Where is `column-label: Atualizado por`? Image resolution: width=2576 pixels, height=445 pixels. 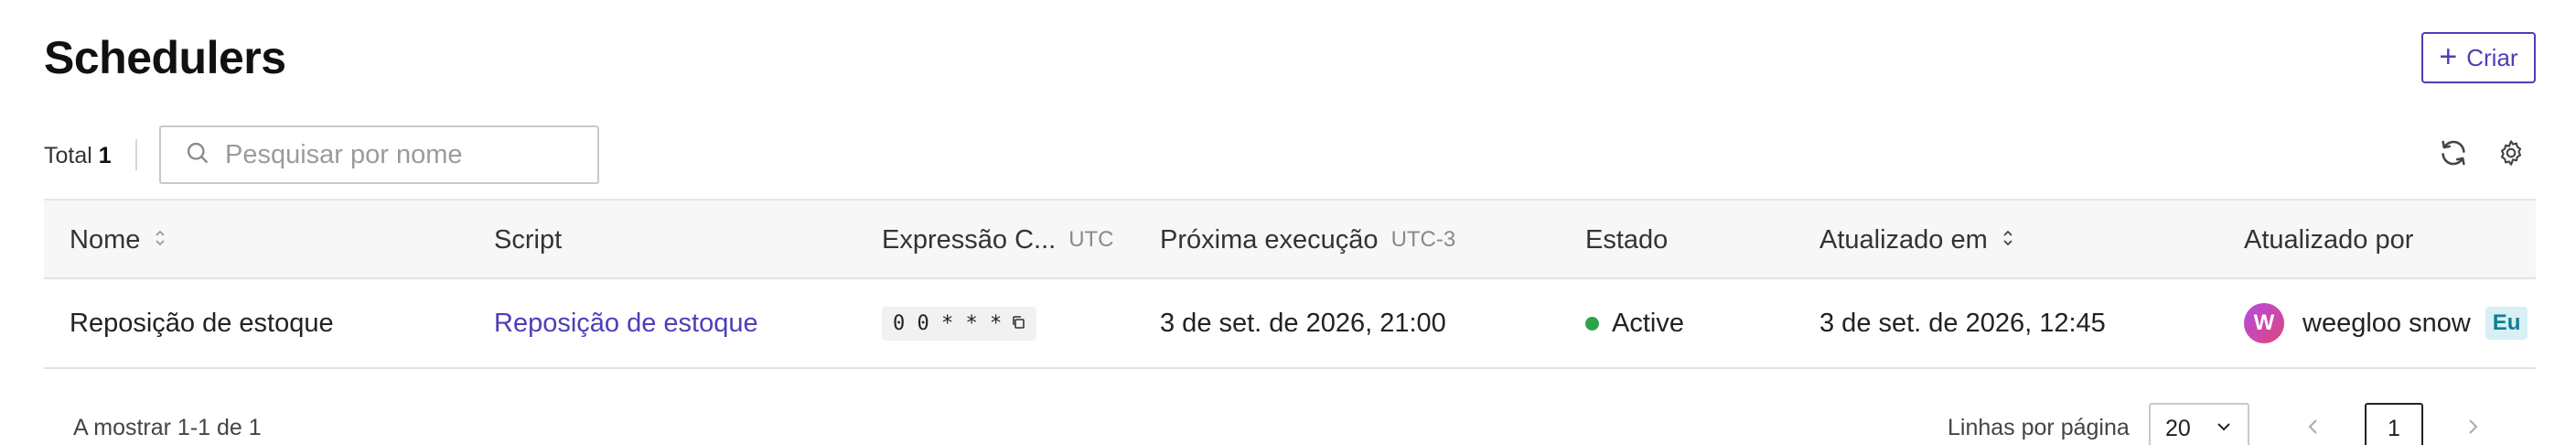 column-label: Atualizado por is located at coordinates (2329, 240).